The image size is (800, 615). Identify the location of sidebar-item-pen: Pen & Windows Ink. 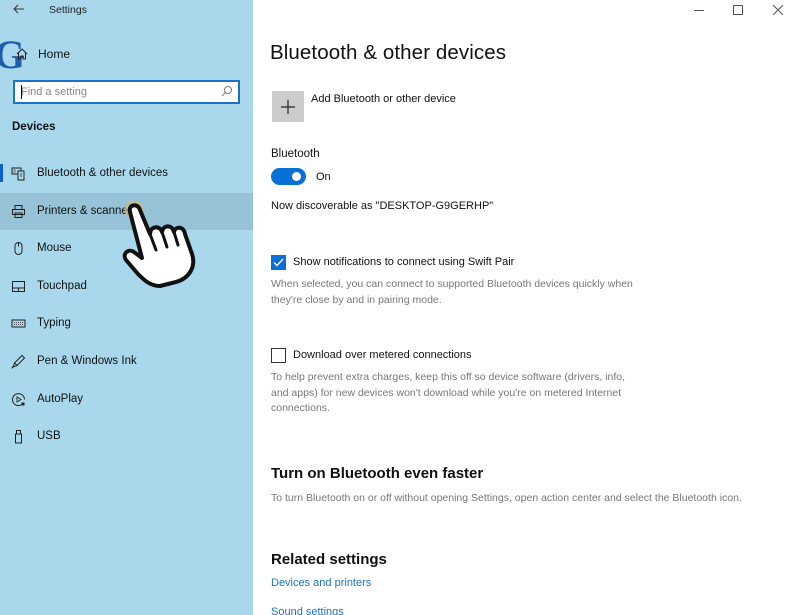
(126, 362).